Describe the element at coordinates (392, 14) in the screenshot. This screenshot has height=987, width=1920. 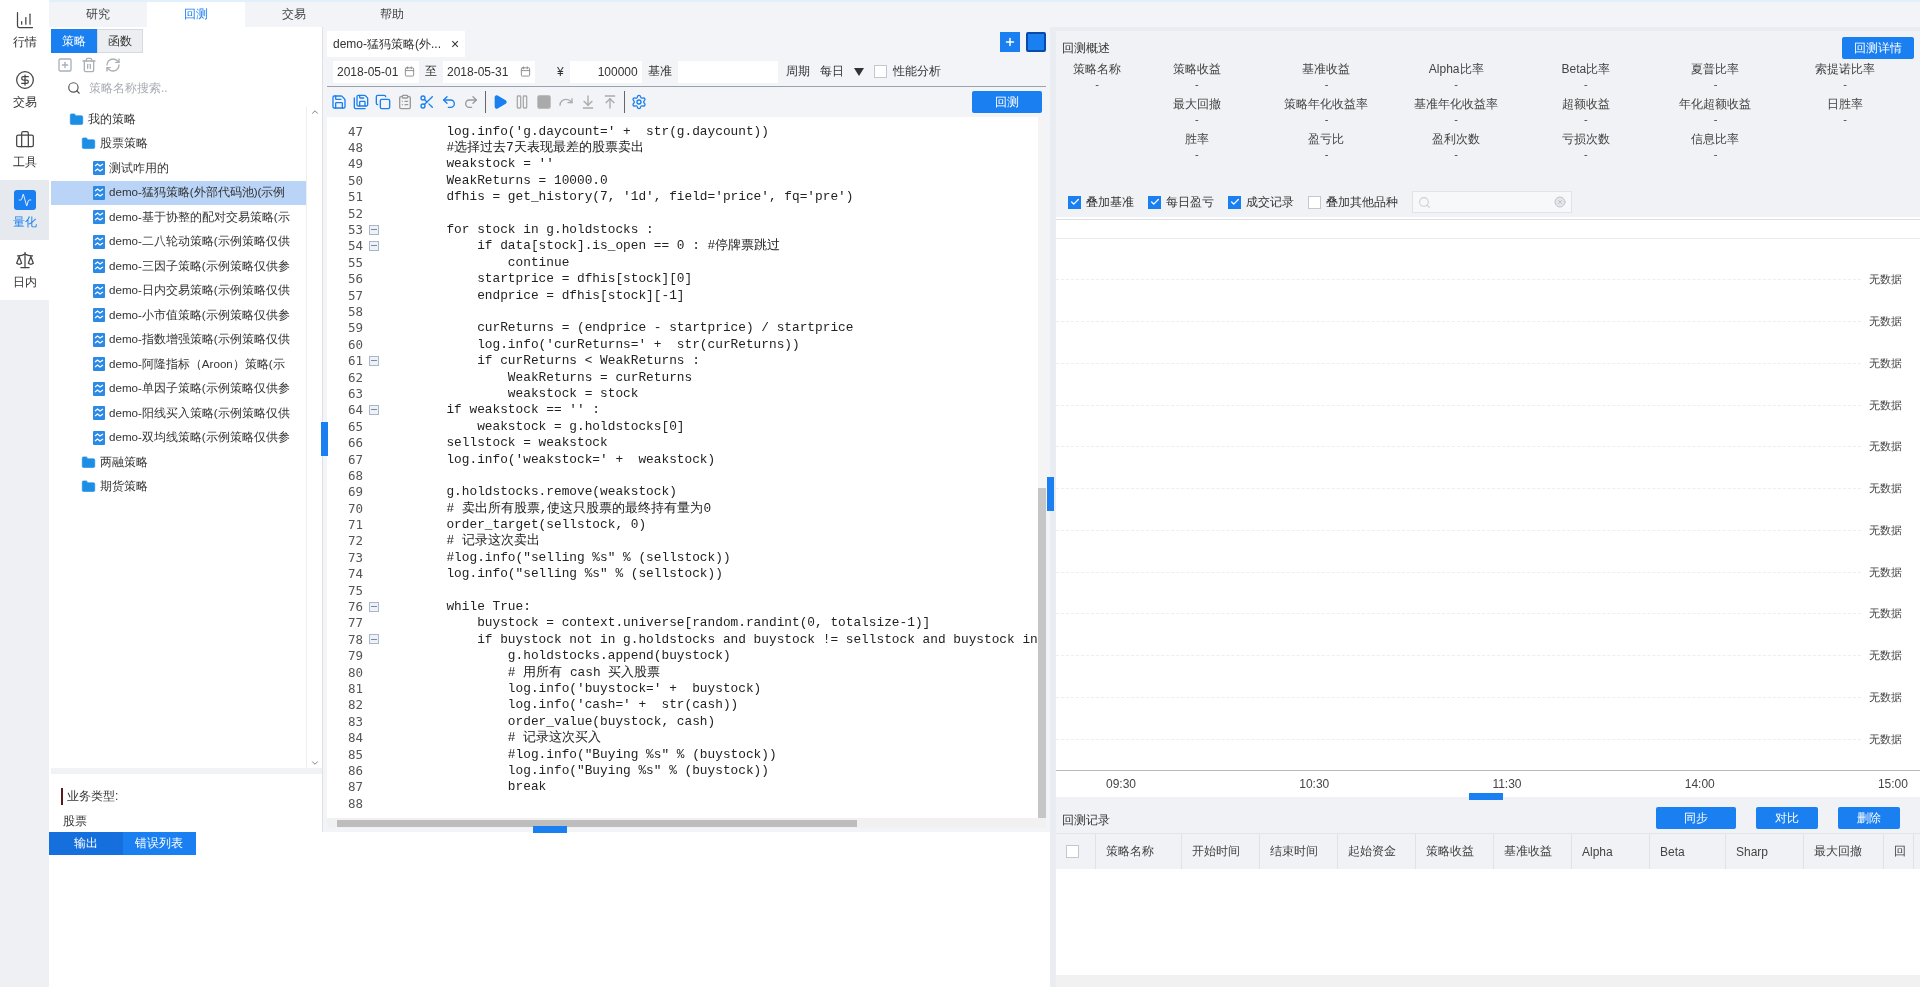
I see `top-tab: 帮助` at that location.